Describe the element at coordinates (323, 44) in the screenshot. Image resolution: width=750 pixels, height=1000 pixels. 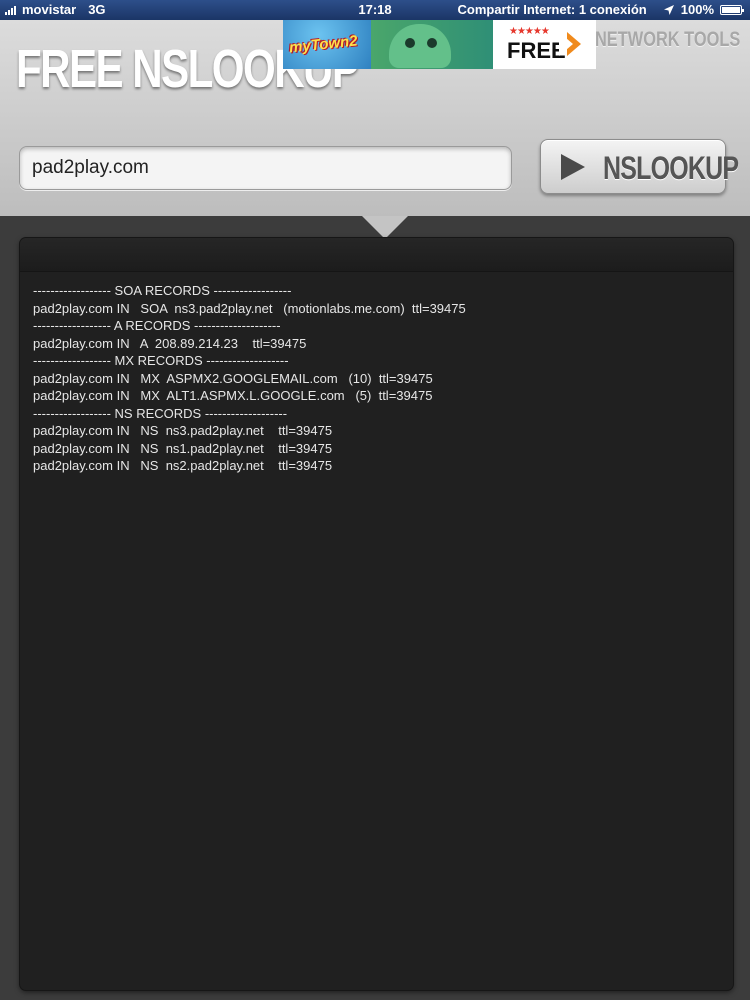
I see `ad-brand-logo: myTown2` at that location.